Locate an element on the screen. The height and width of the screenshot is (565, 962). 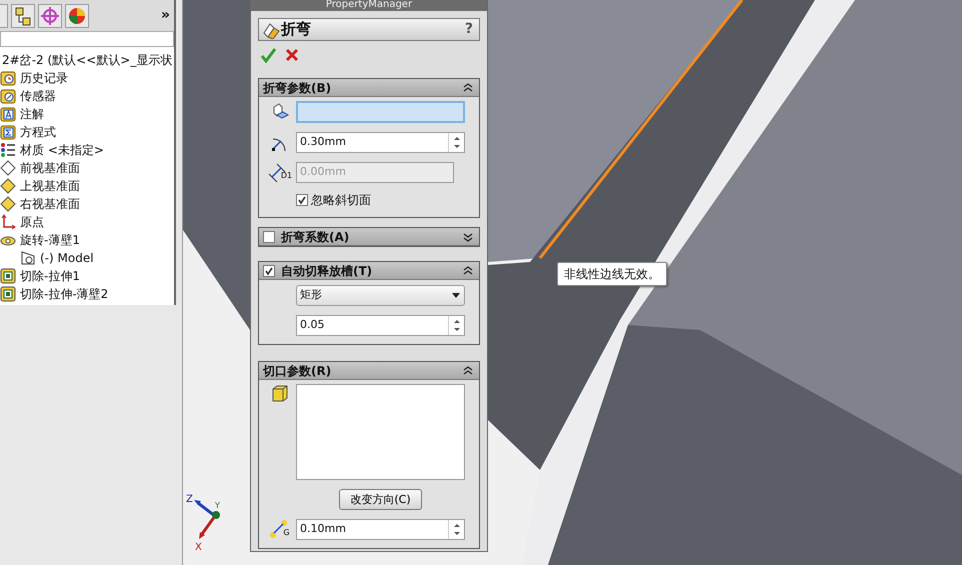
group-header: 自动切释放槽(T) is located at coordinates (369, 271).